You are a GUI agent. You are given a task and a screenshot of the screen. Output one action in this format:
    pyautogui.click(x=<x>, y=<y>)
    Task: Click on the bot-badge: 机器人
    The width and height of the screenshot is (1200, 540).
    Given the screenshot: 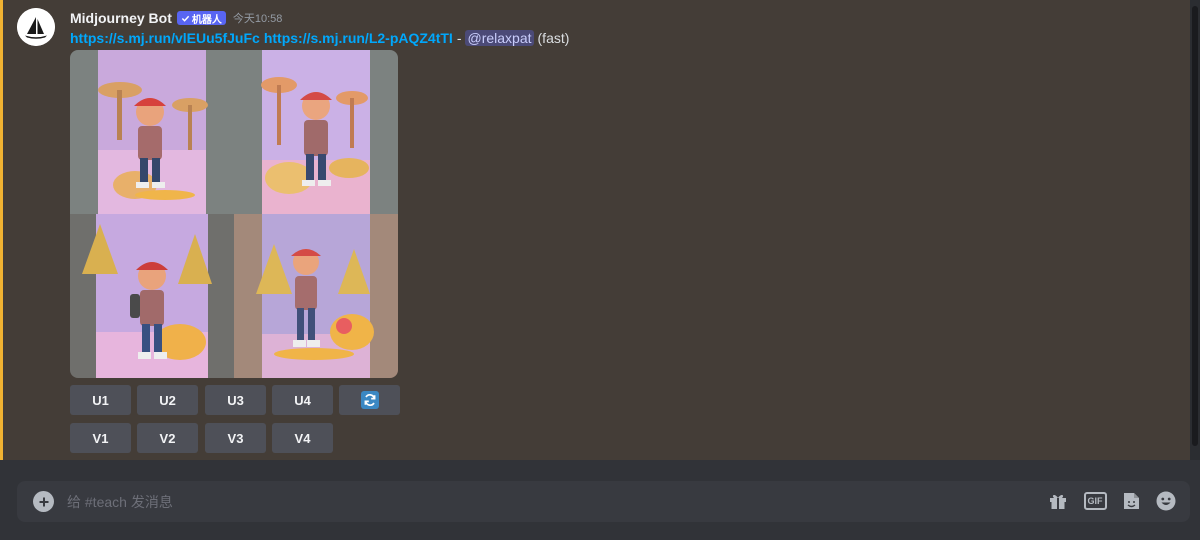 What is the action you would take?
    pyautogui.click(x=201, y=18)
    